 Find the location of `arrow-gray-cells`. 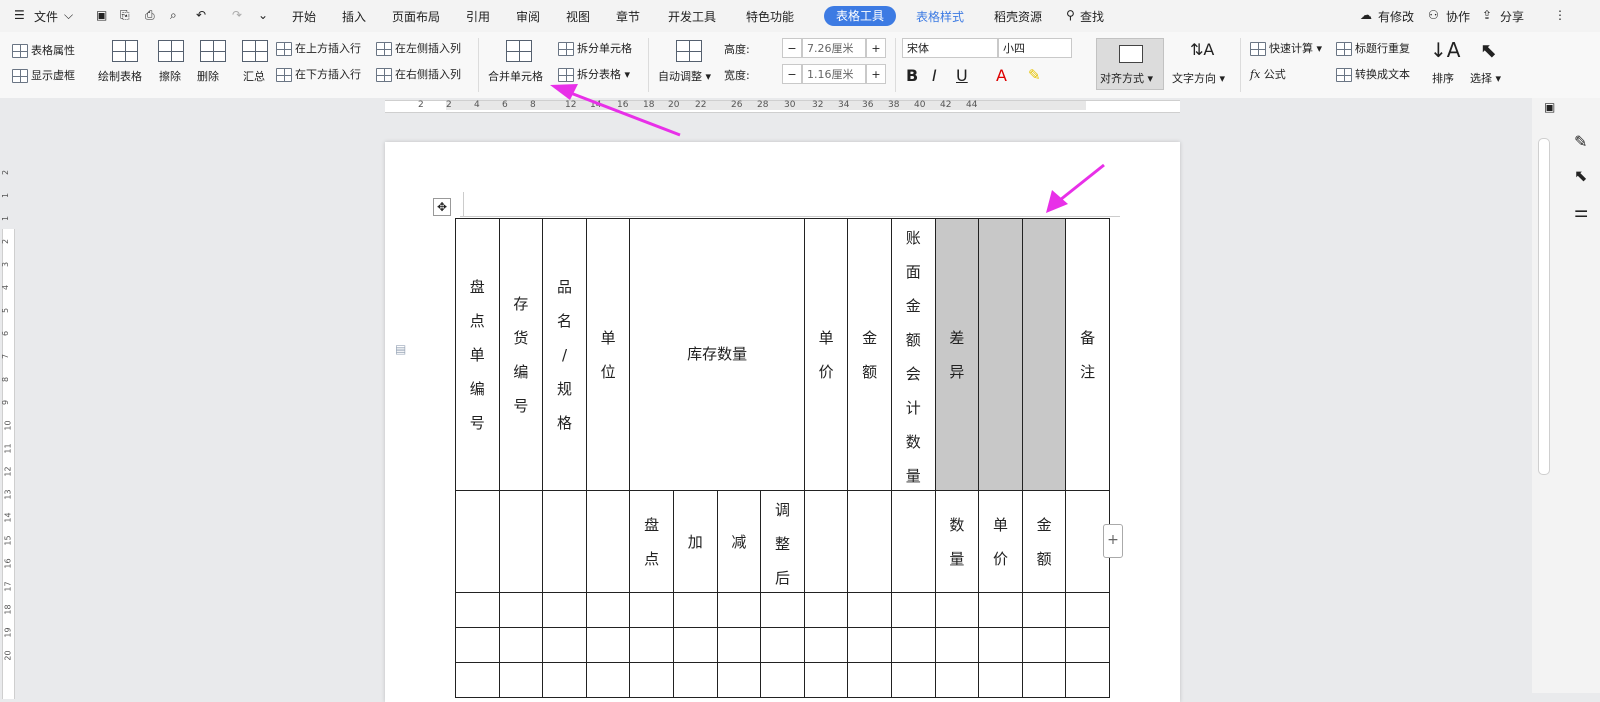

arrow-gray-cells is located at coordinates (1075, 188).